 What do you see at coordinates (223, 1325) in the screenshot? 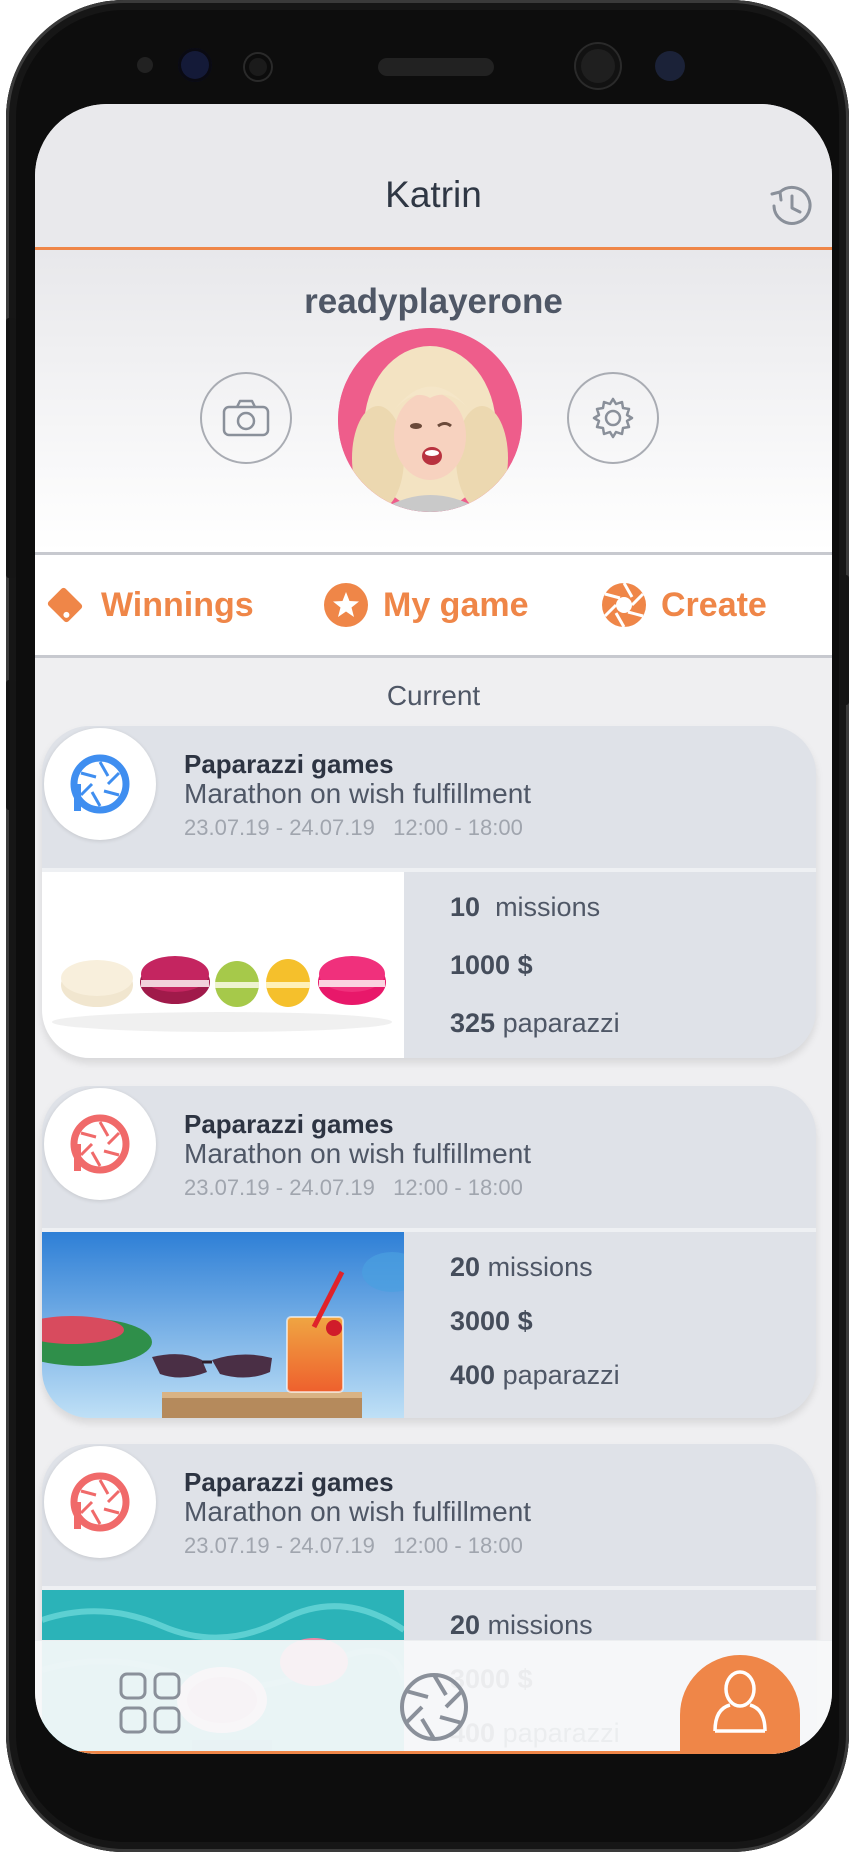
I see `beach-drink-image` at bounding box center [223, 1325].